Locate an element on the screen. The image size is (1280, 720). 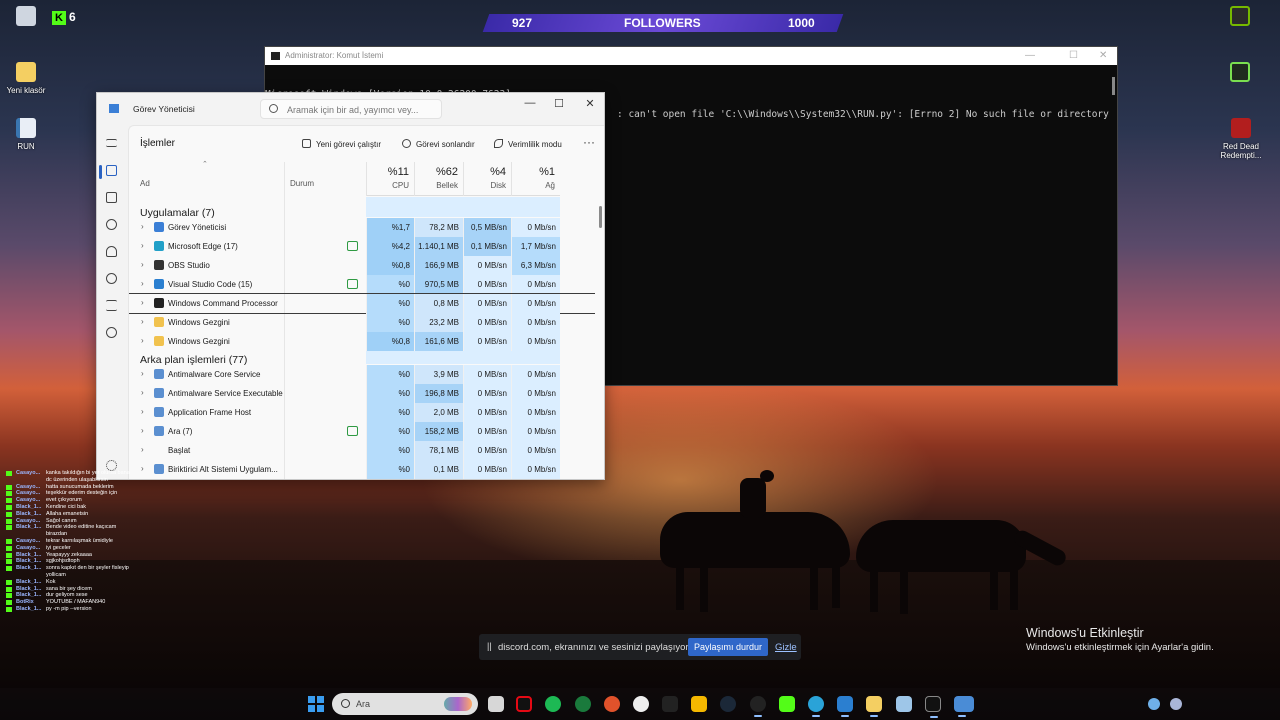
startup-apps-icon is located at coordinates (111, 251).